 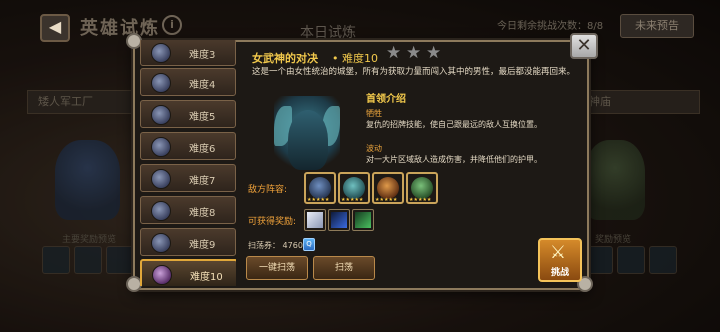 I want to click on difficulty-label: 难度7, so click(x=202, y=181).